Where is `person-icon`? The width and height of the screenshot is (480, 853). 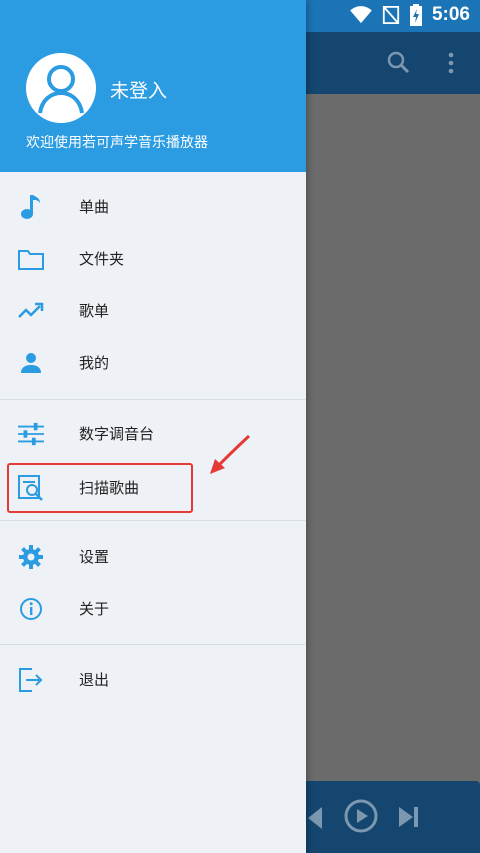 person-icon is located at coordinates (31, 363).